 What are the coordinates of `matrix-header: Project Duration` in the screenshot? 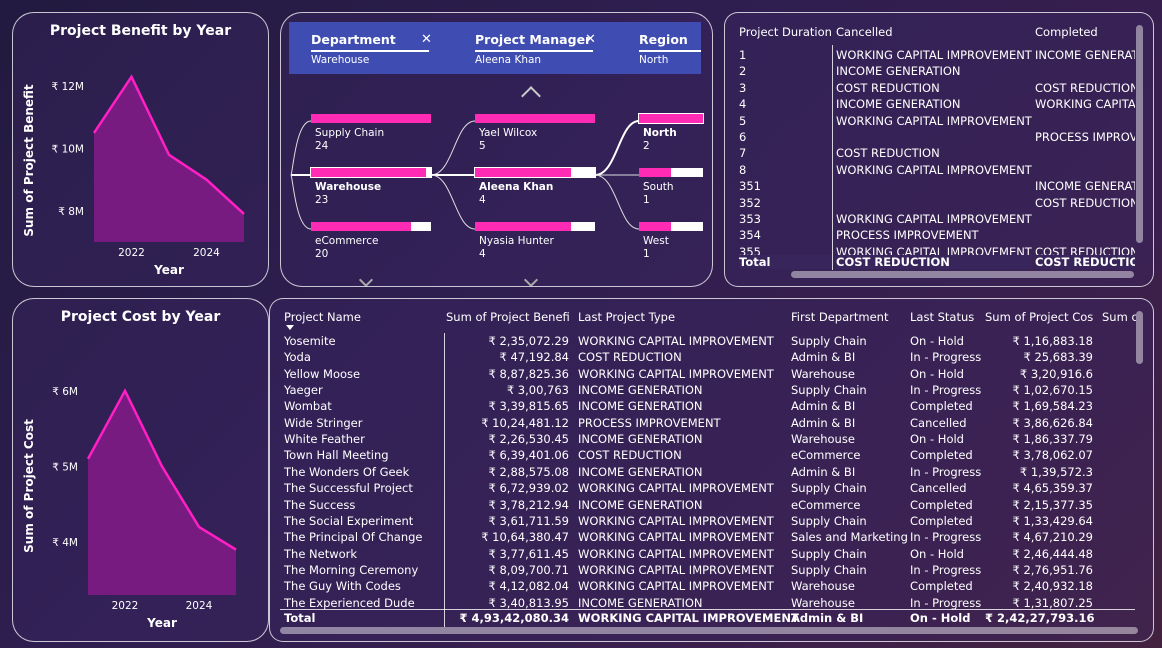 It's located at (786, 32).